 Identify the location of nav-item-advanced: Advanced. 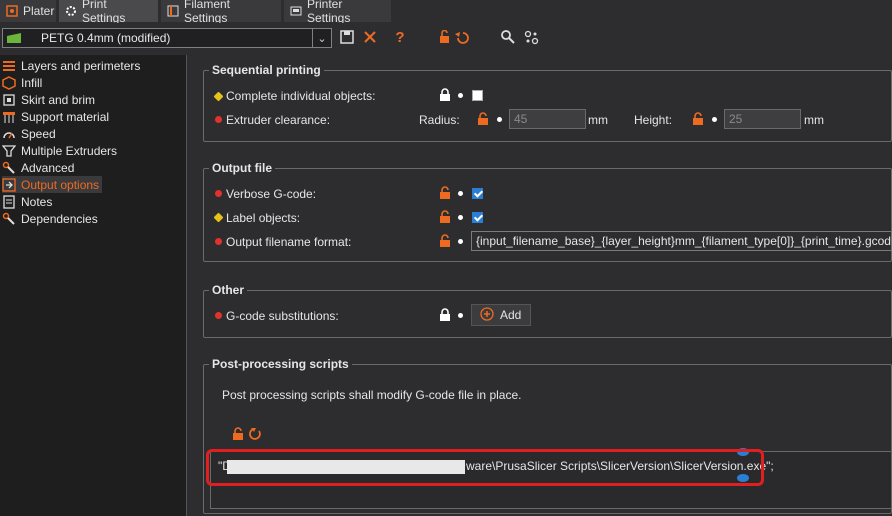
(39, 167).